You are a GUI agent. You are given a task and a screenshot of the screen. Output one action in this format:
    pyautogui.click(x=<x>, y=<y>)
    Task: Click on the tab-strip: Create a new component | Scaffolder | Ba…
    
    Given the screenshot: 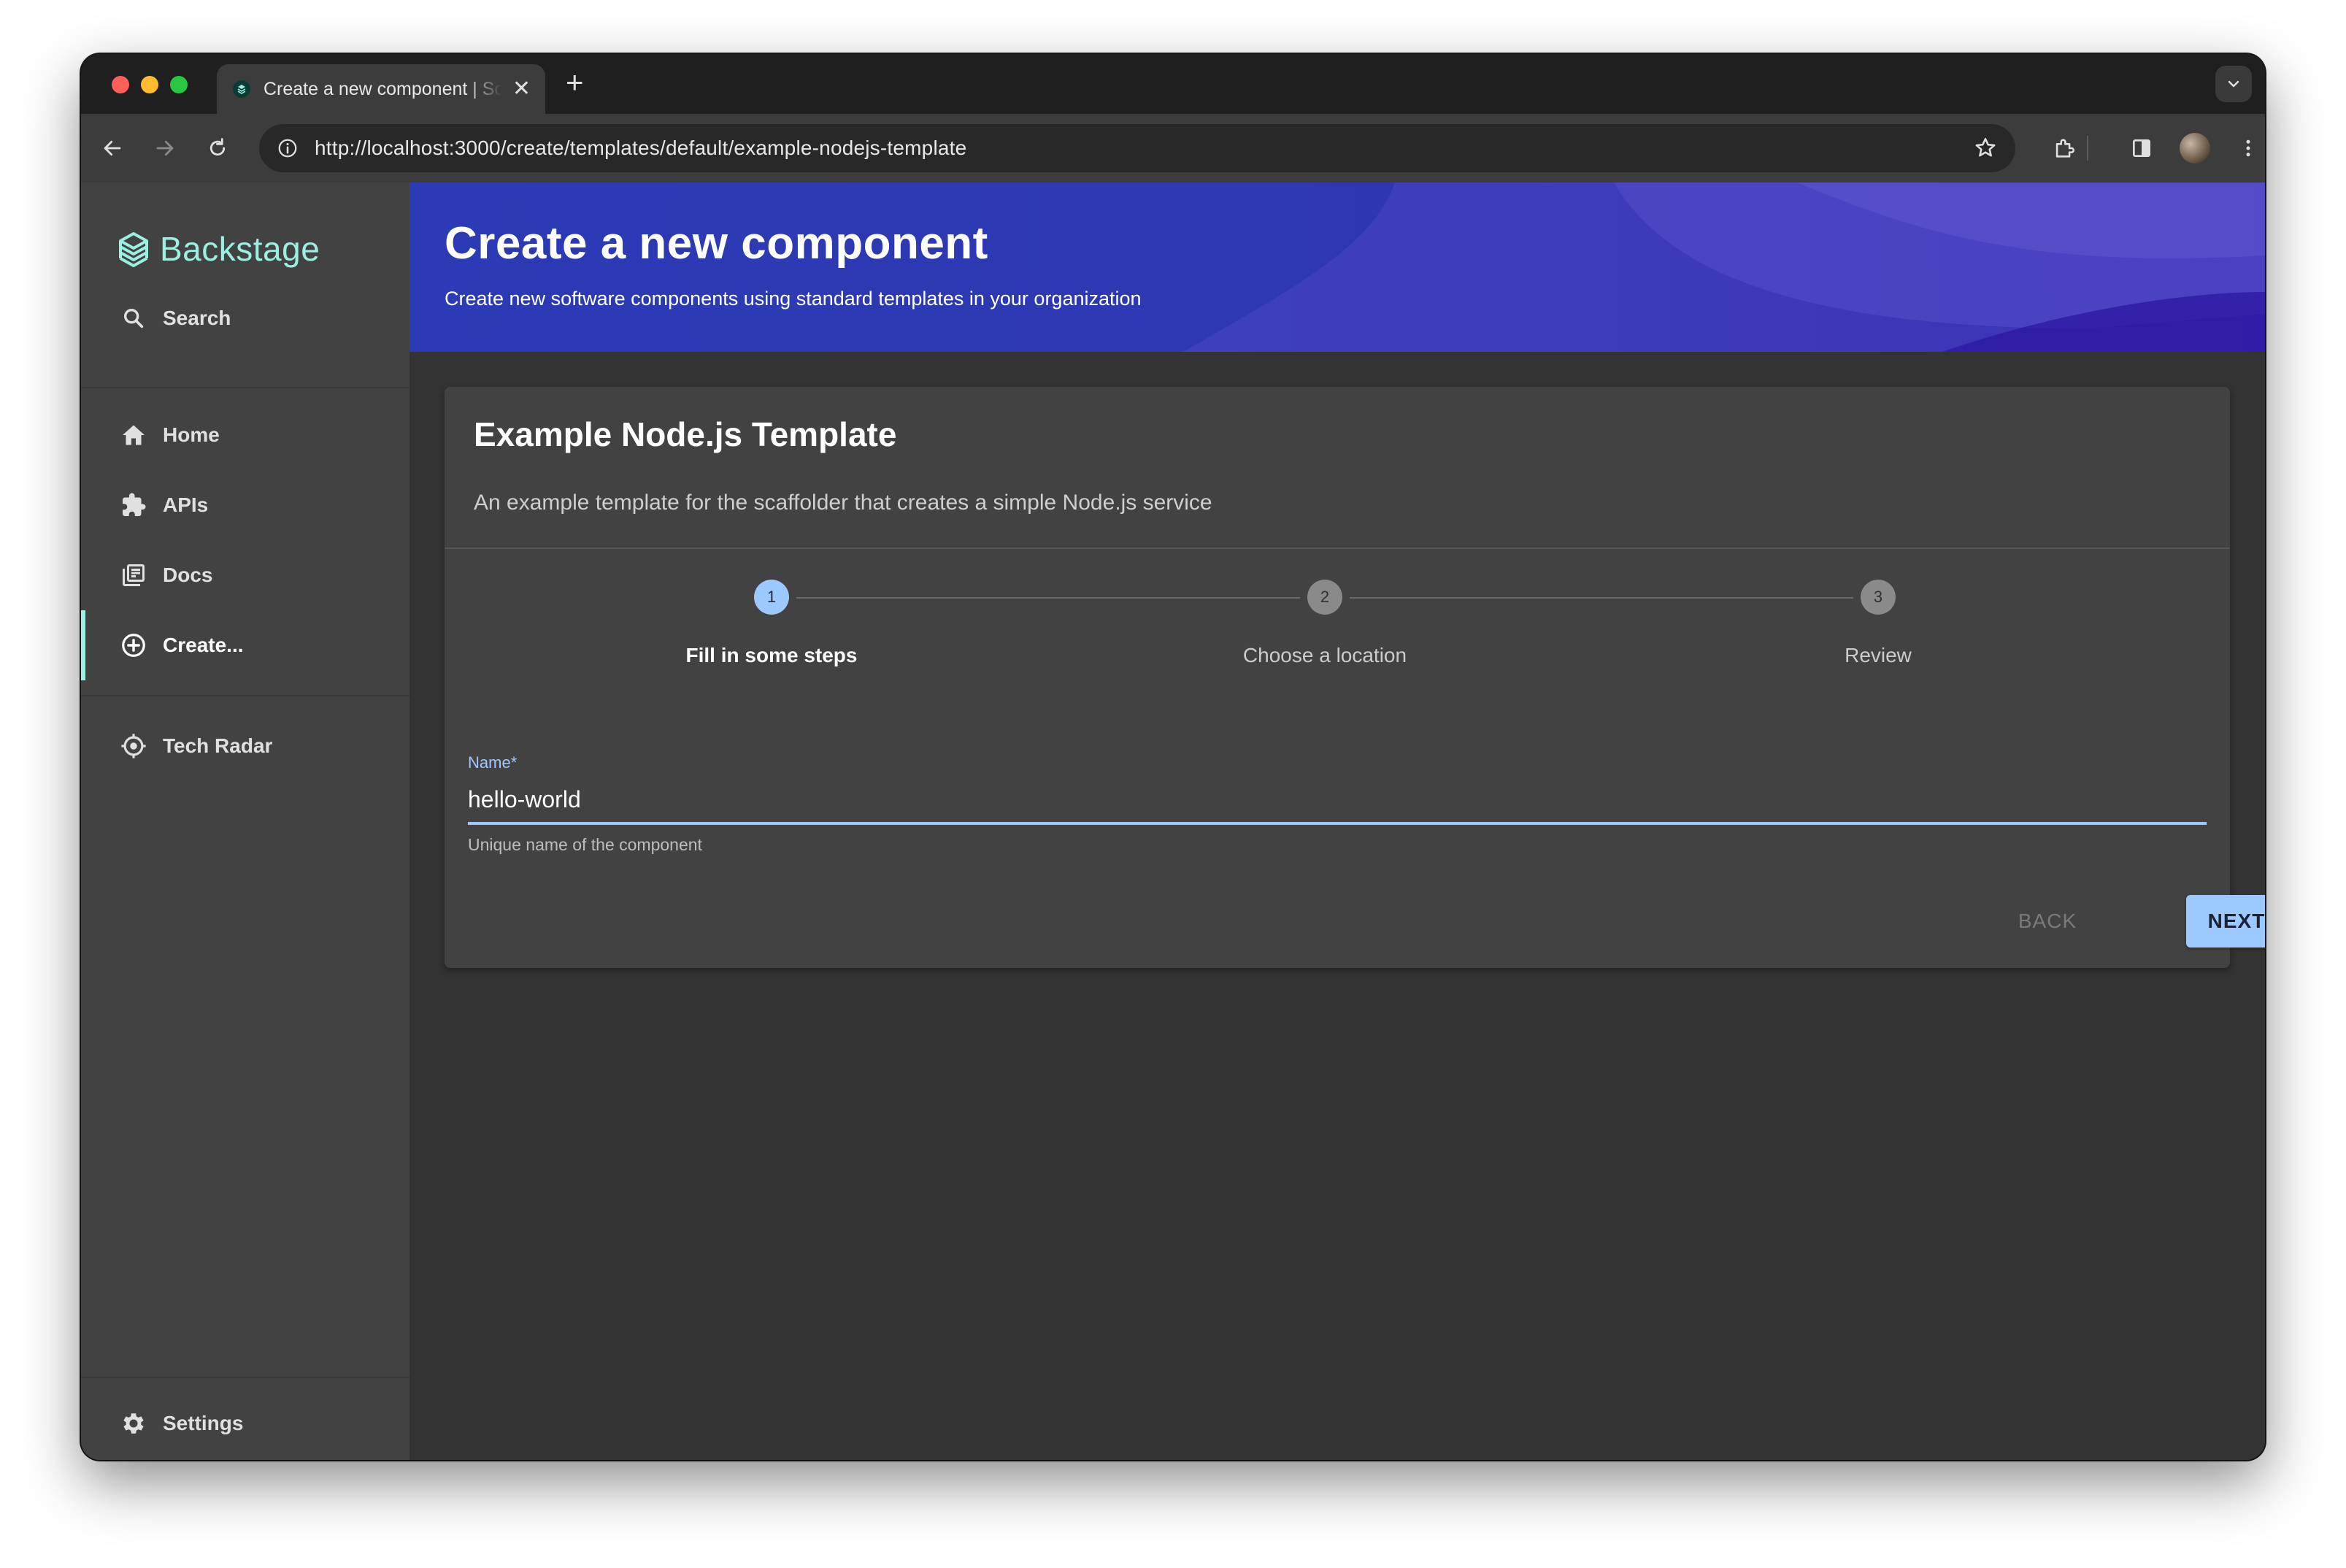 What is the action you would take?
    pyautogui.click(x=1173, y=84)
    